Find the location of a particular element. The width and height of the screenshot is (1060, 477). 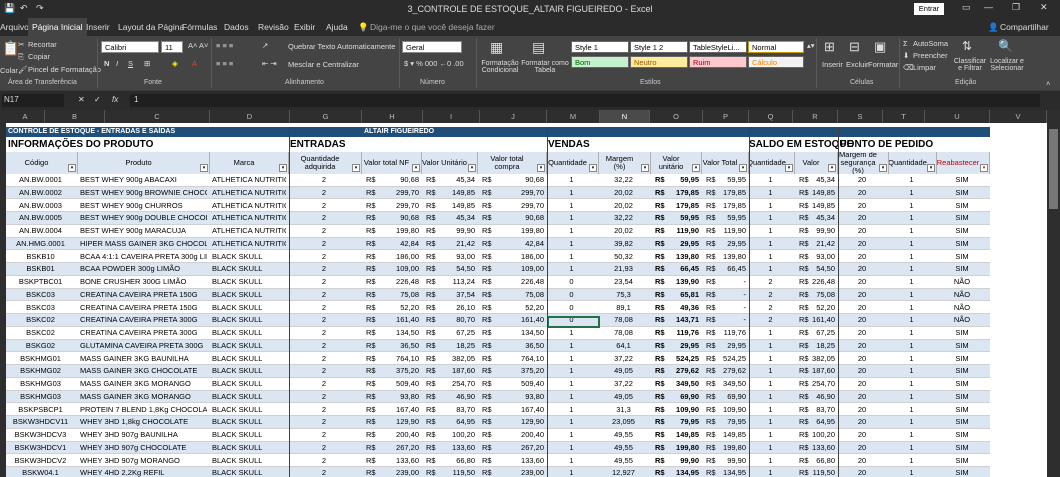

paste-button: Colar is located at coordinates (9, 70).